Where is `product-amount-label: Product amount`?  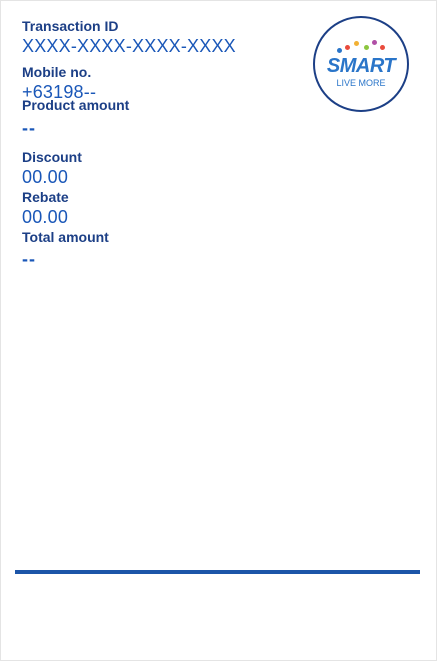
product-amount-label: Product amount is located at coordinates (76, 105).